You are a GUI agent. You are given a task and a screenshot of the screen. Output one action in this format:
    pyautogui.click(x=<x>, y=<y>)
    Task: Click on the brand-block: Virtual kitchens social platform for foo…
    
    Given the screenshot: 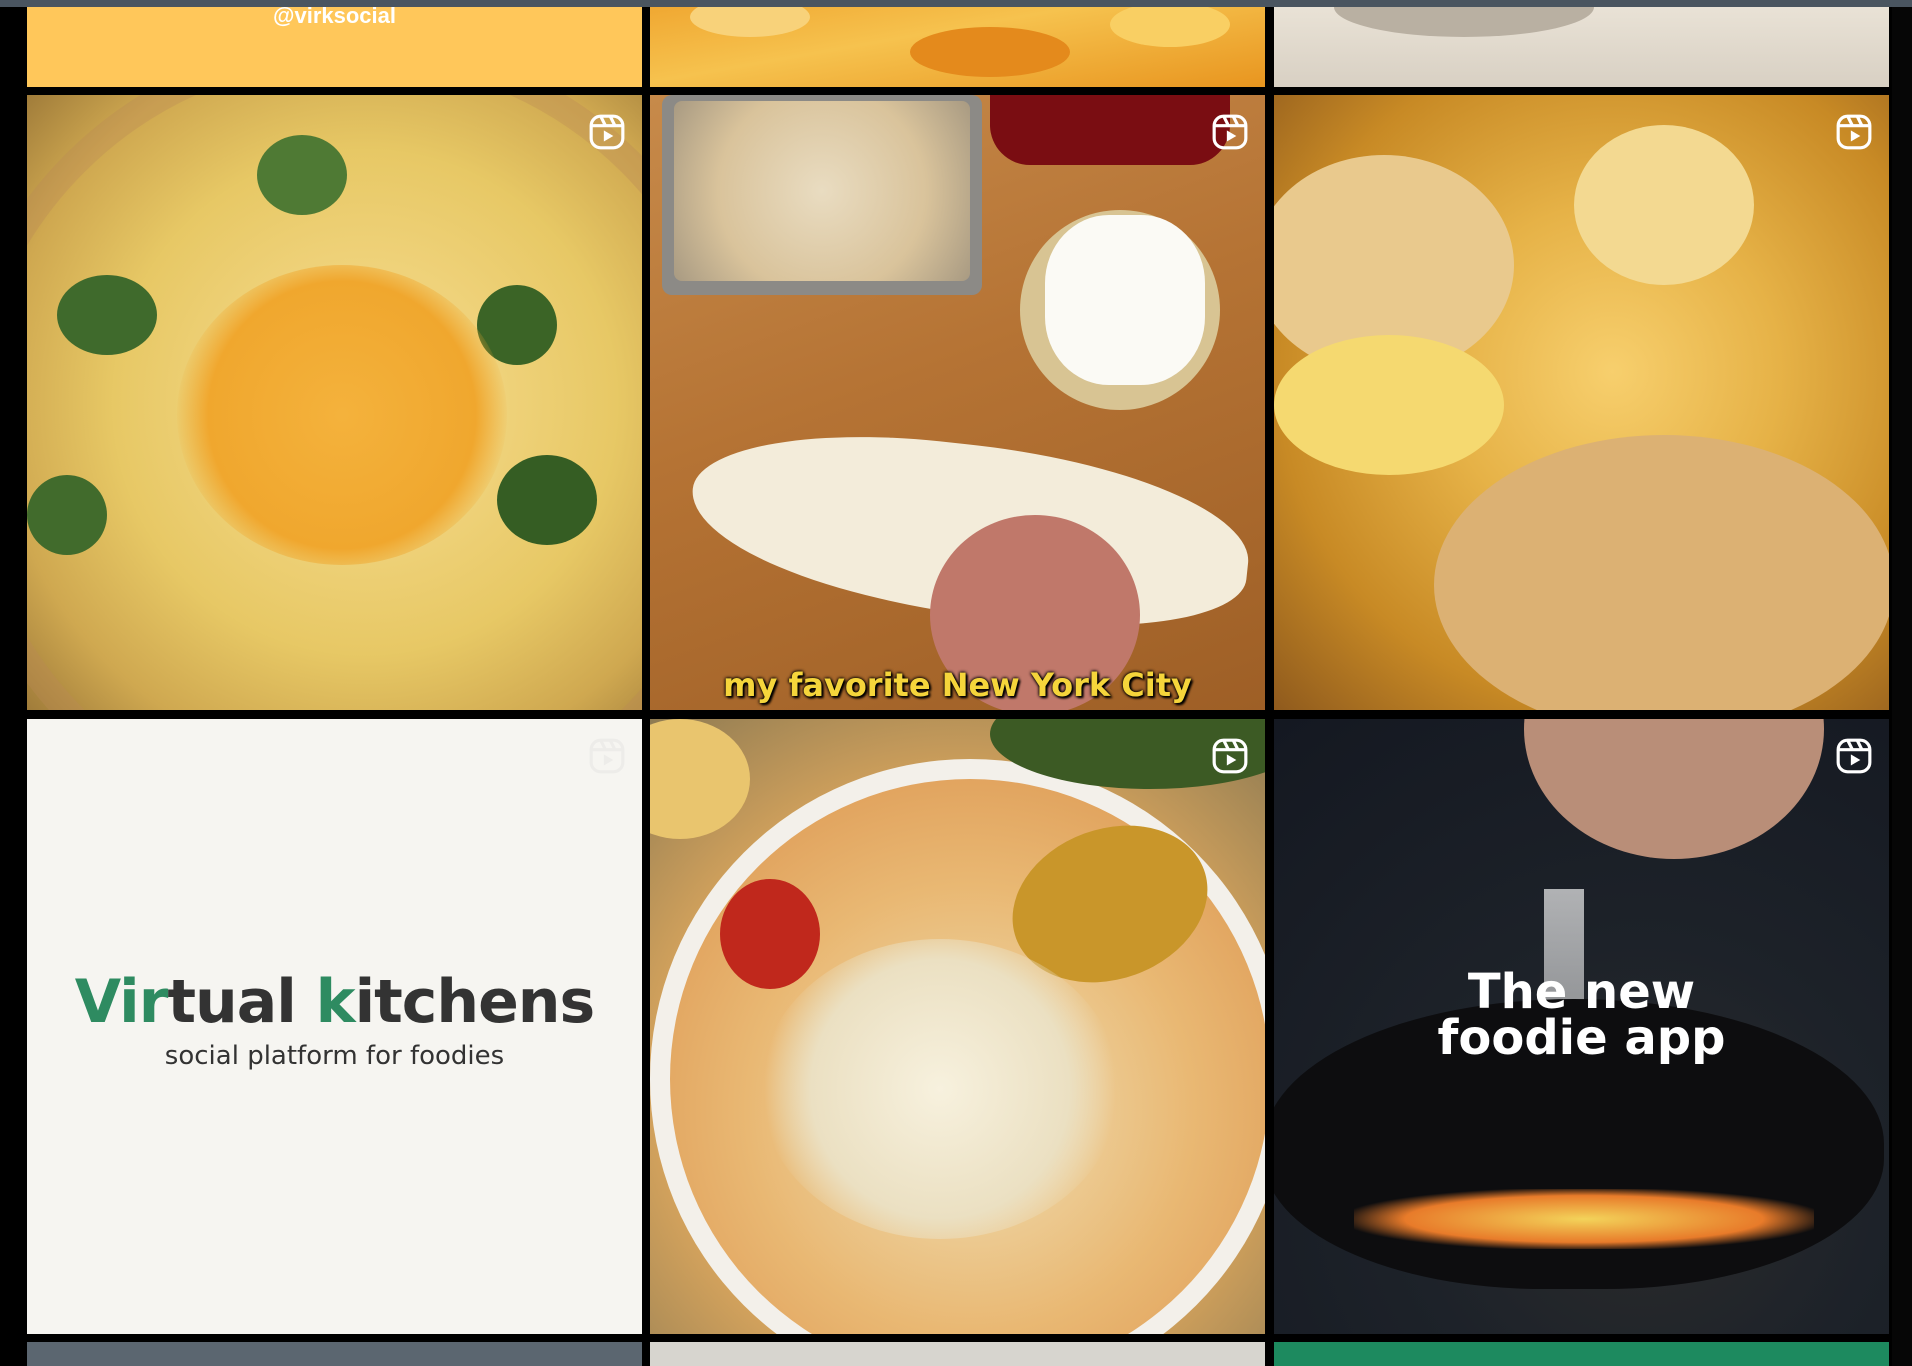 What is the action you would take?
    pyautogui.click(x=334, y=1019)
    